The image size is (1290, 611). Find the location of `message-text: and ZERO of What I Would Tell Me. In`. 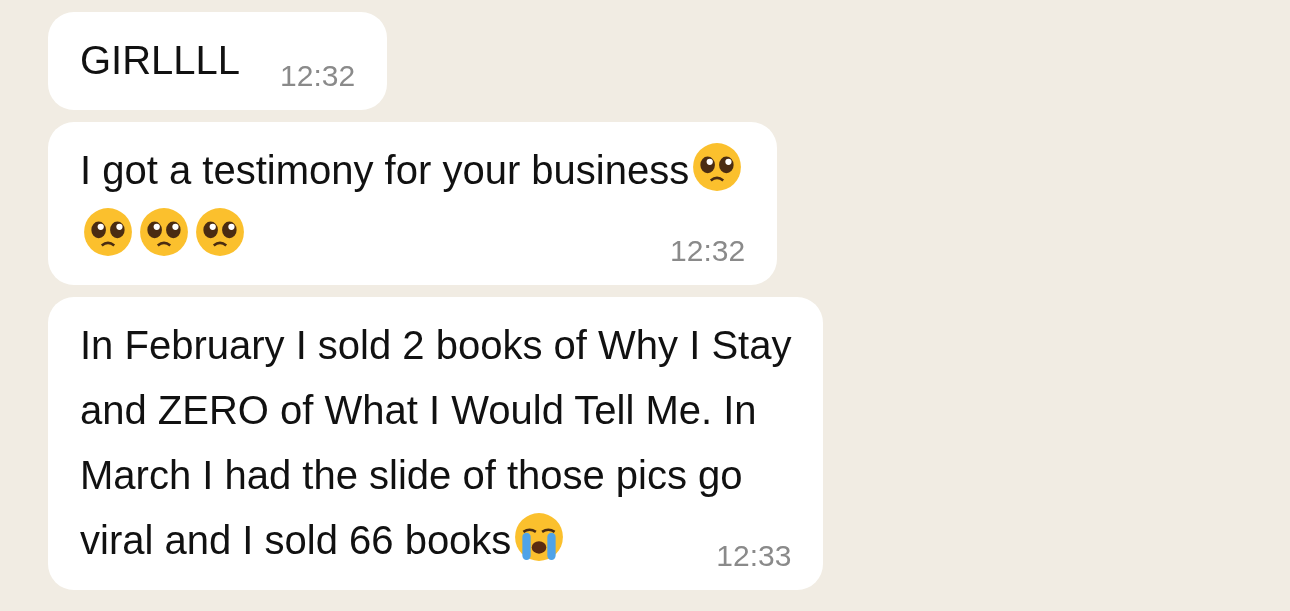

message-text: and ZERO of What I Would Tell Me. In is located at coordinates (418, 410).